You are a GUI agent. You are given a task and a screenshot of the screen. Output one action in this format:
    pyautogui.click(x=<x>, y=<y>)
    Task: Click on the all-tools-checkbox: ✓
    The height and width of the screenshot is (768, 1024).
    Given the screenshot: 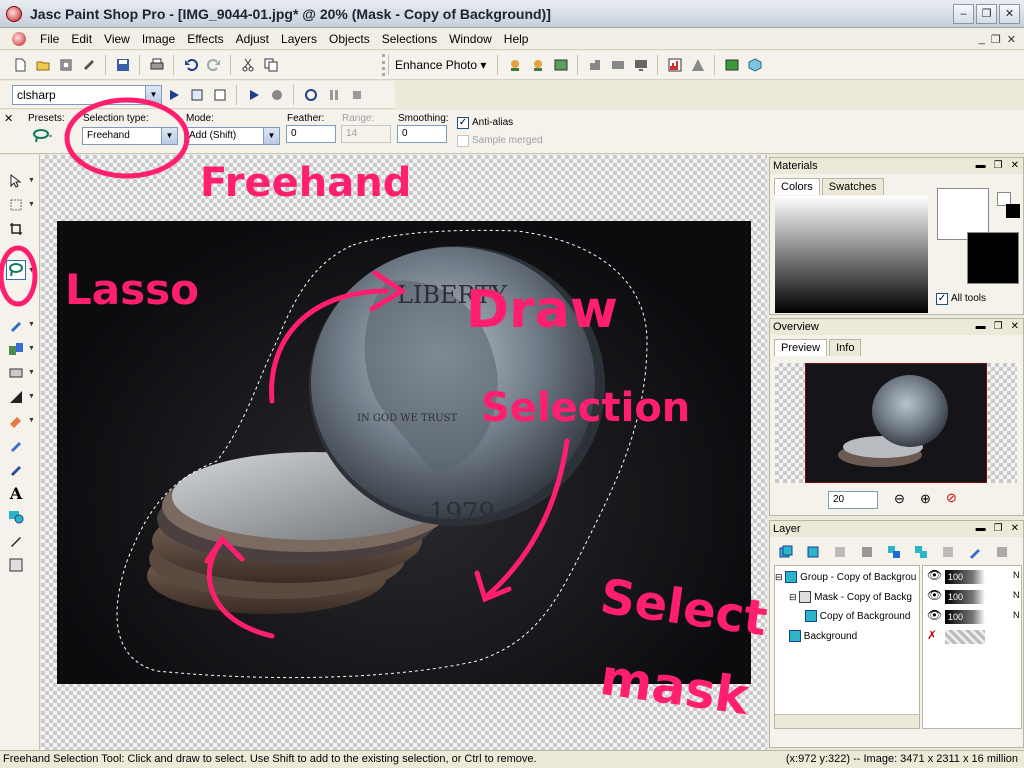 What is the action you would take?
    pyautogui.click(x=942, y=299)
    